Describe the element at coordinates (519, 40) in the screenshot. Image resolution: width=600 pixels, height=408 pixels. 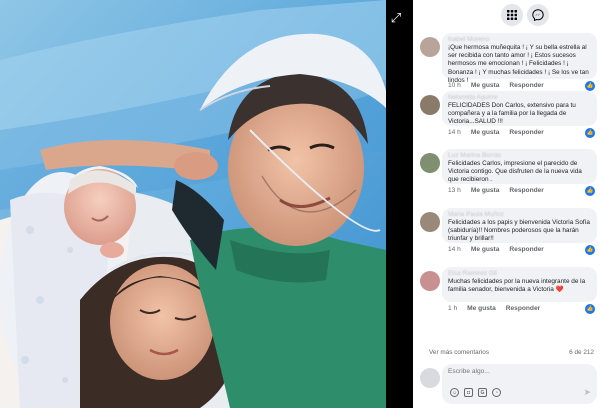
I see `comment-author: Isabel Moreno` at that location.